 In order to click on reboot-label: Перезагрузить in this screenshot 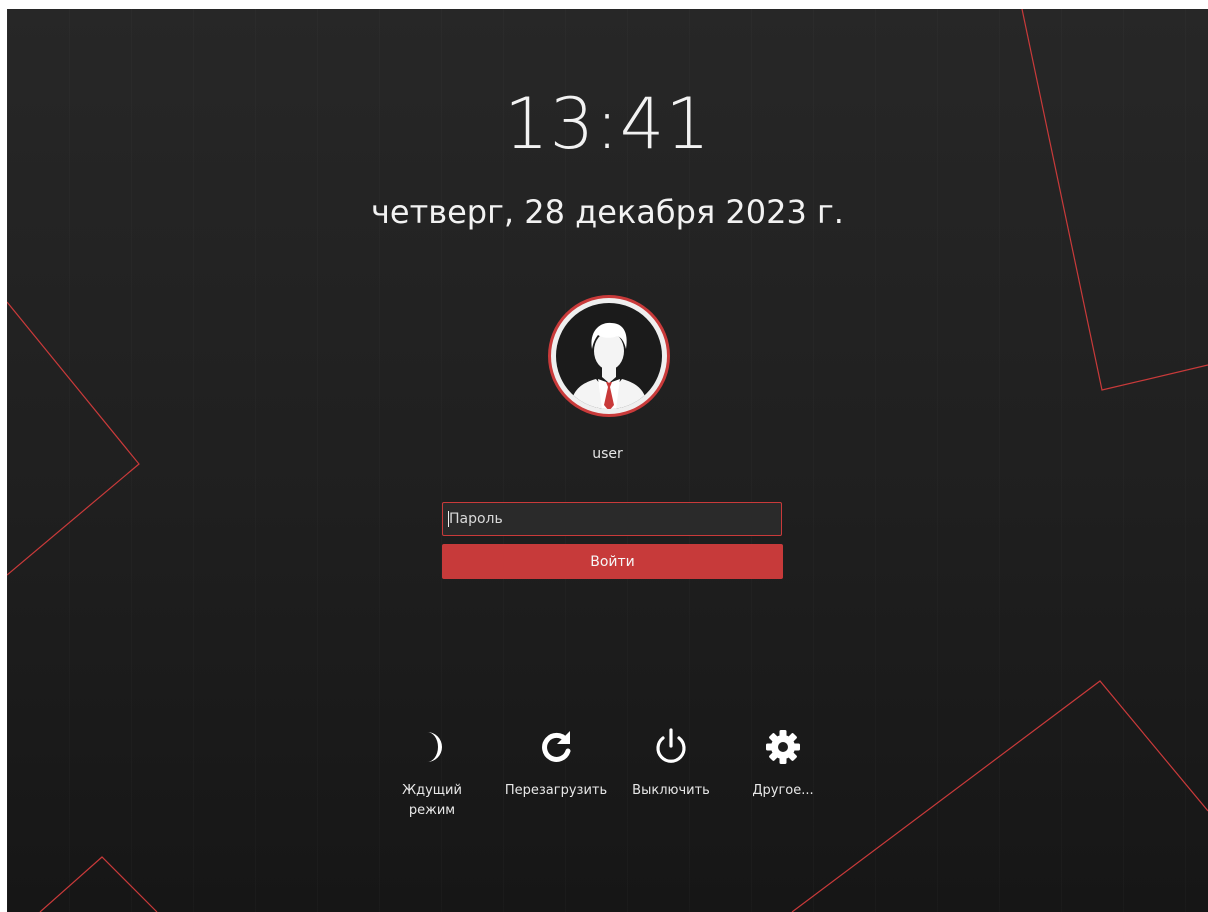, I will do `click(556, 790)`.